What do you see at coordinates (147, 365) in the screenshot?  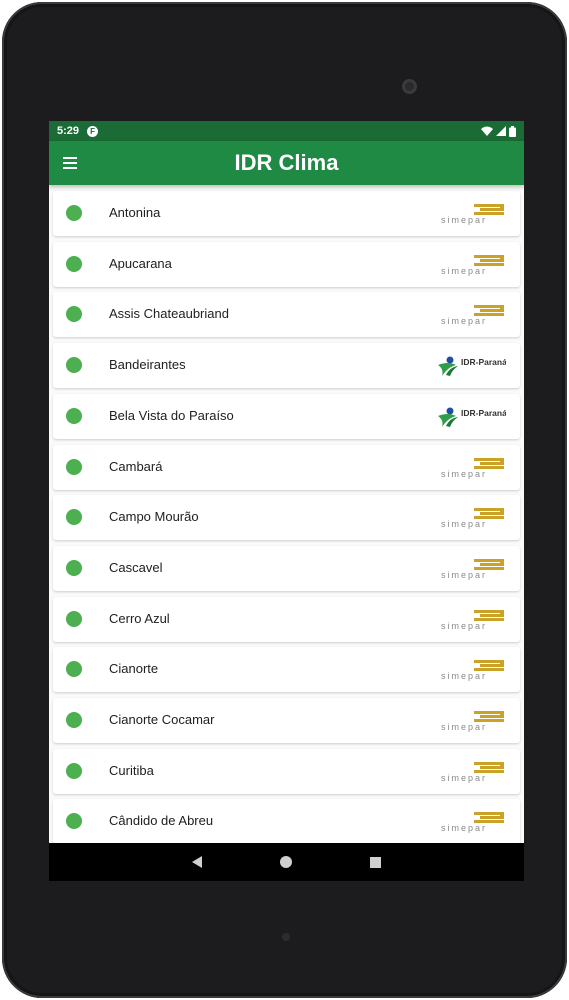 I see `station-name: Bandeirantes` at bounding box center [147, 365].